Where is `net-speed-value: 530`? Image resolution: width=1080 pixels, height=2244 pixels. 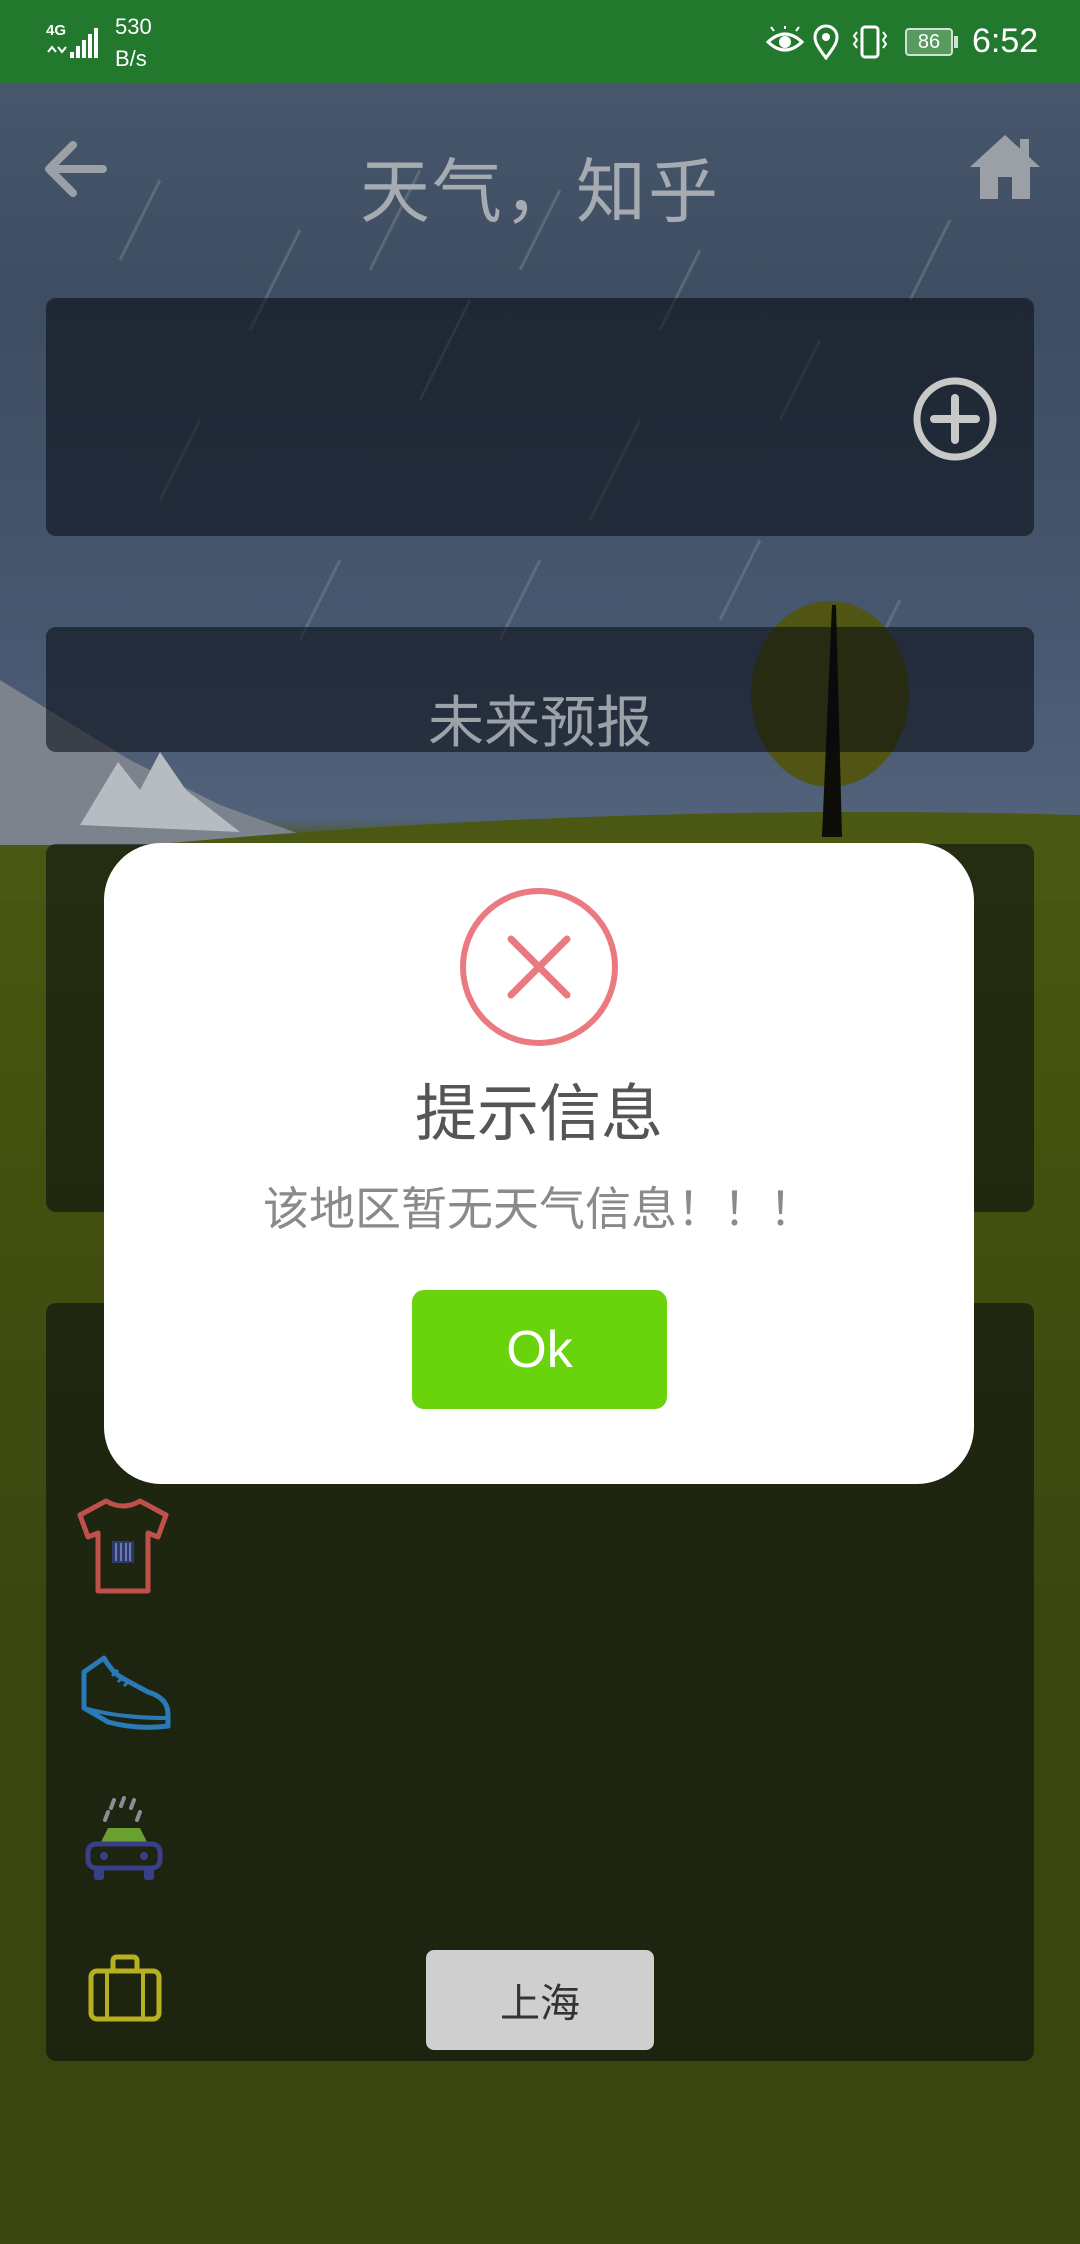
net-speed-value: 530 is located at coordinates (133, 26).